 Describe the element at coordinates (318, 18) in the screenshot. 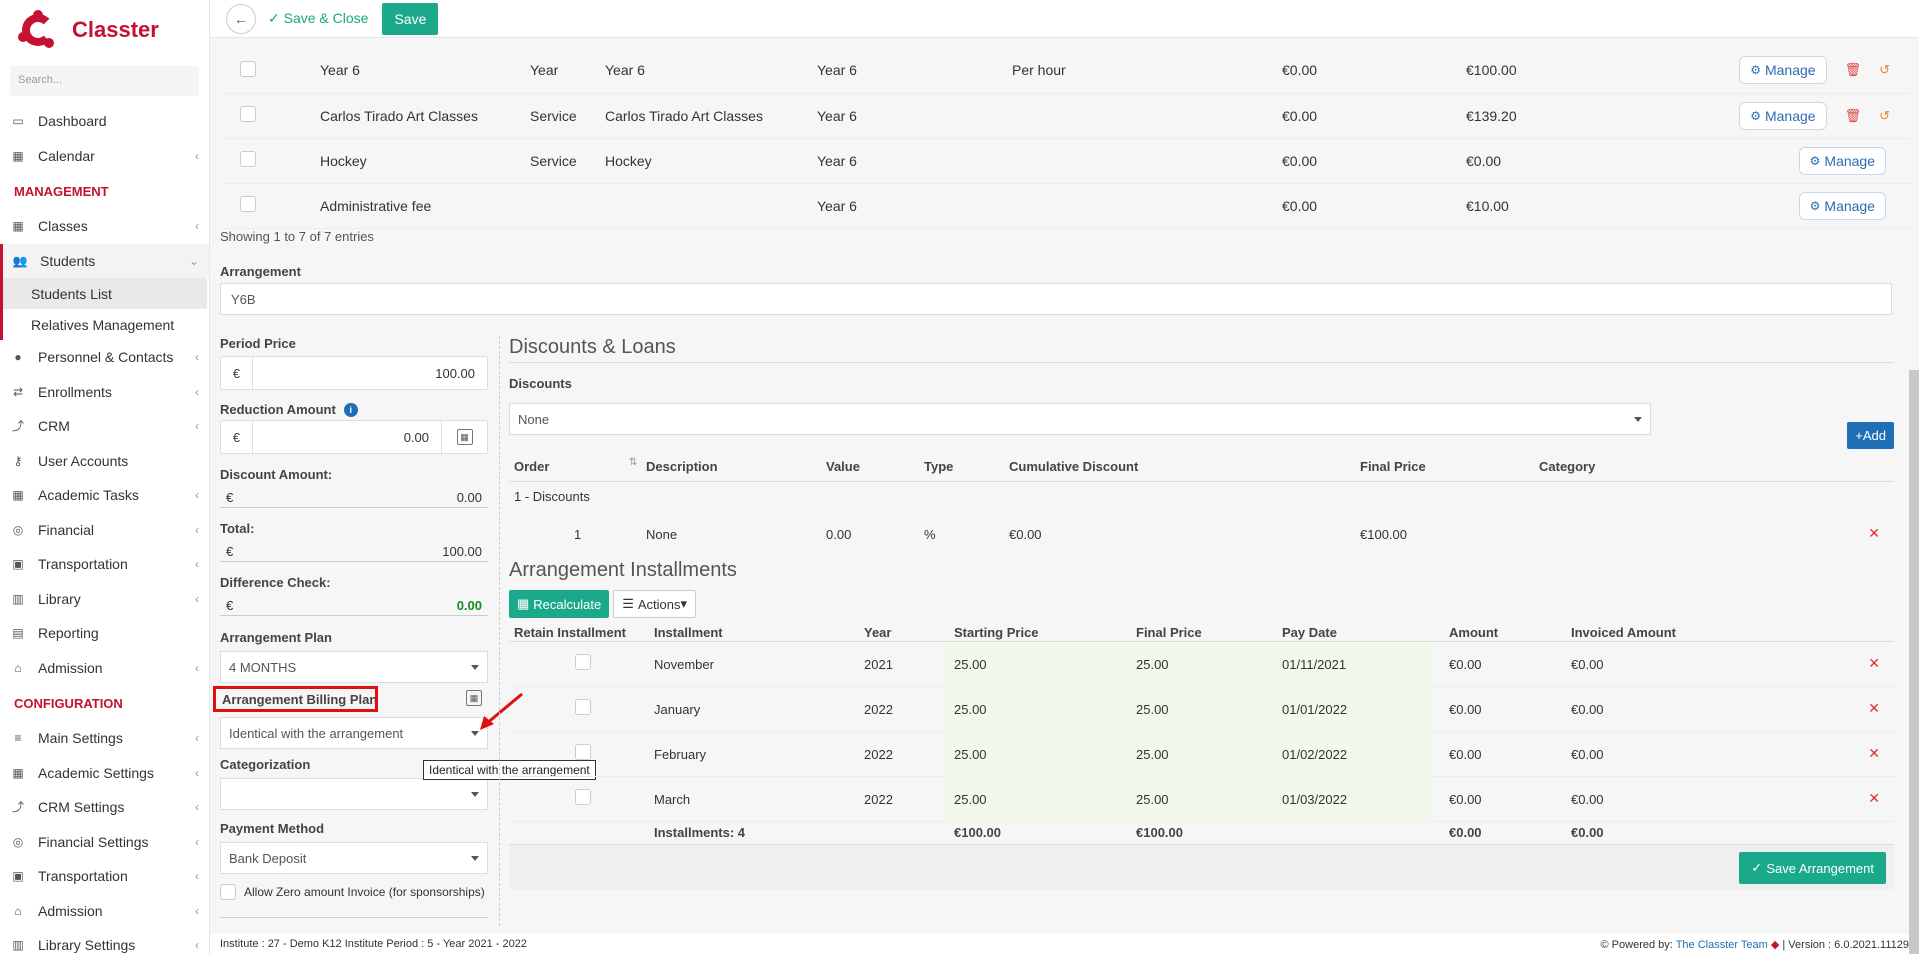

I see `save-close-button: ✓ Save & Close` at that location.